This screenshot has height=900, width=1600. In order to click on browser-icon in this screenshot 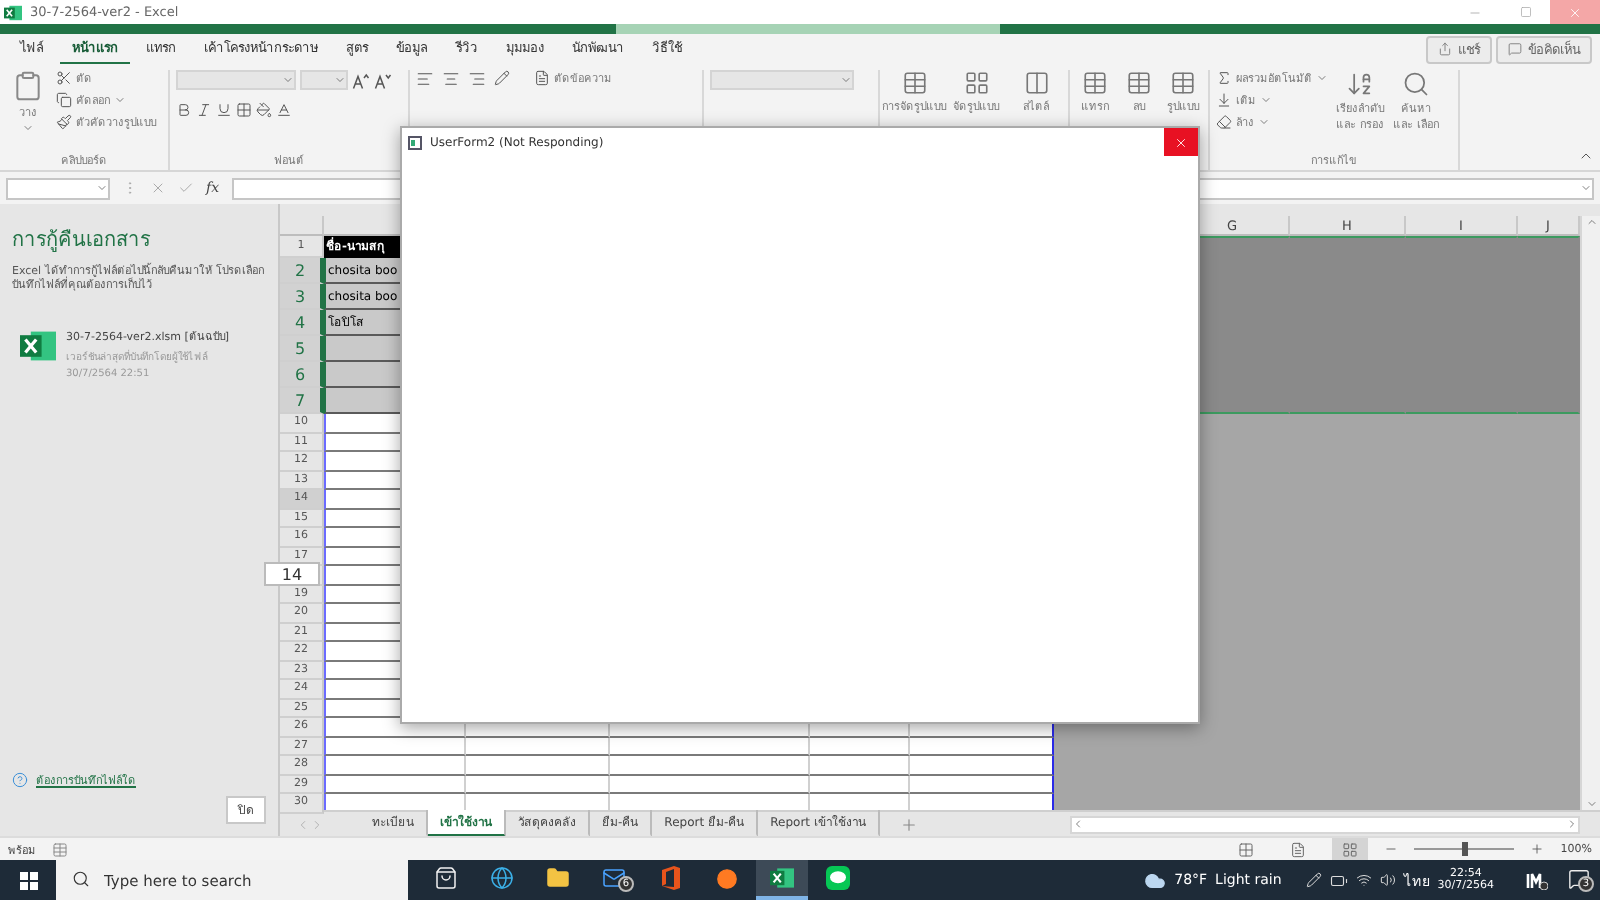, I will do `click(502, 878)`.